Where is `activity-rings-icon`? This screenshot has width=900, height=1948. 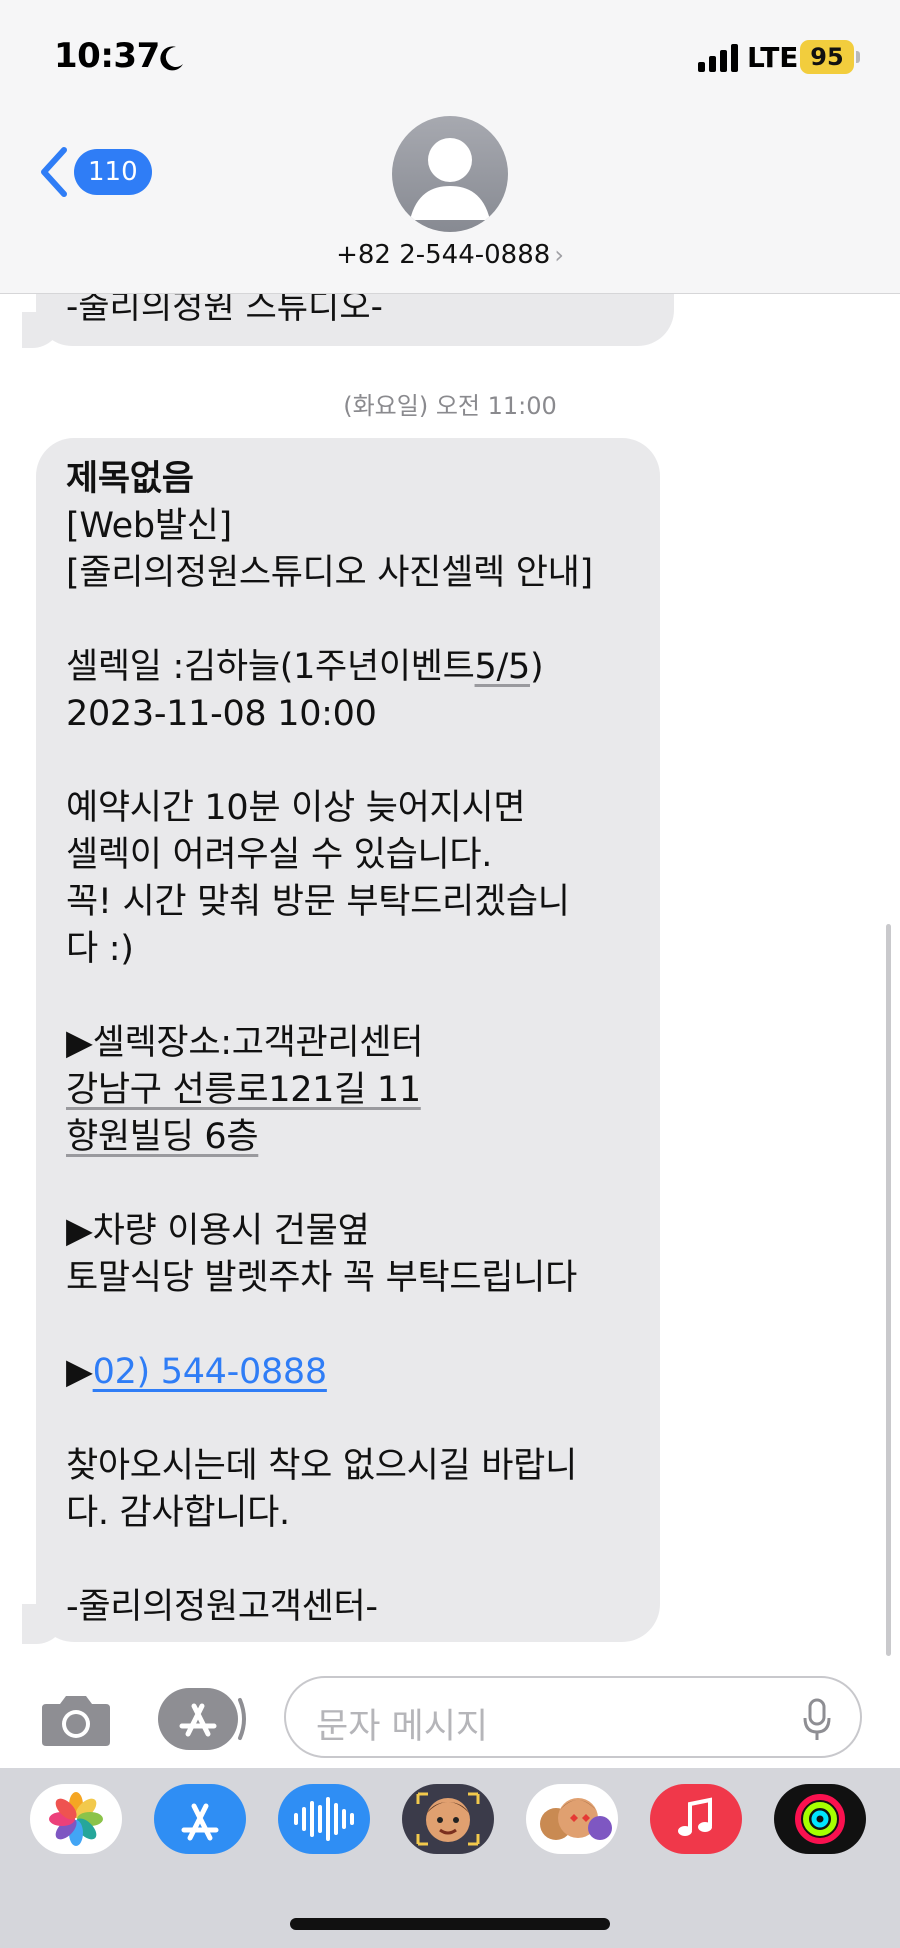 activity-rings-icon is located at coordinates (820, 1819).